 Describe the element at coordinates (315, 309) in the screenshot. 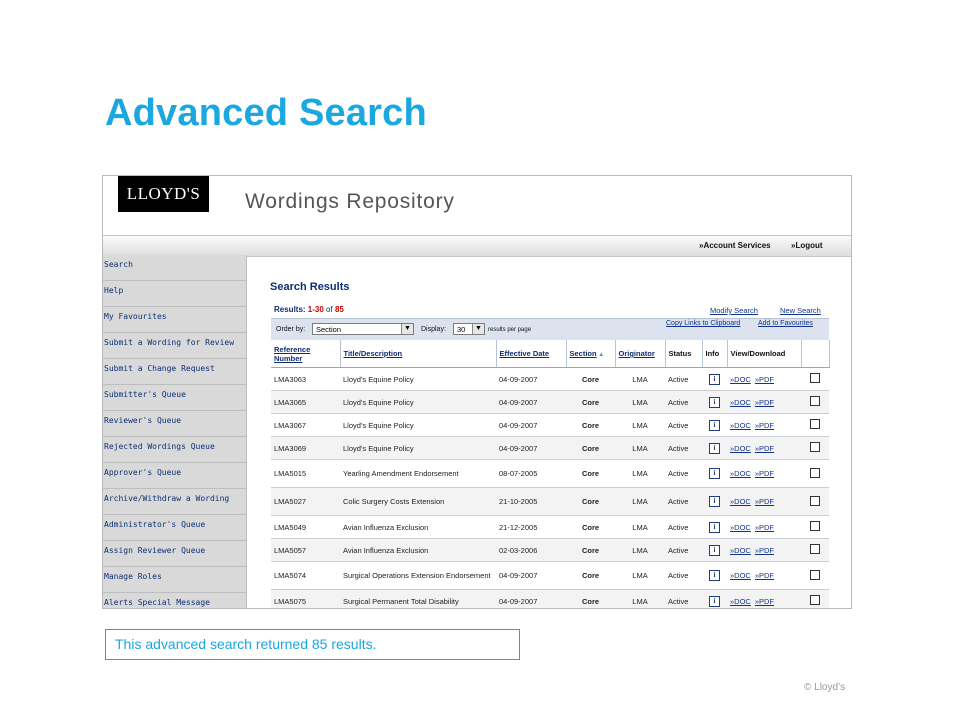

I see `results-range: 1-30` at that location.